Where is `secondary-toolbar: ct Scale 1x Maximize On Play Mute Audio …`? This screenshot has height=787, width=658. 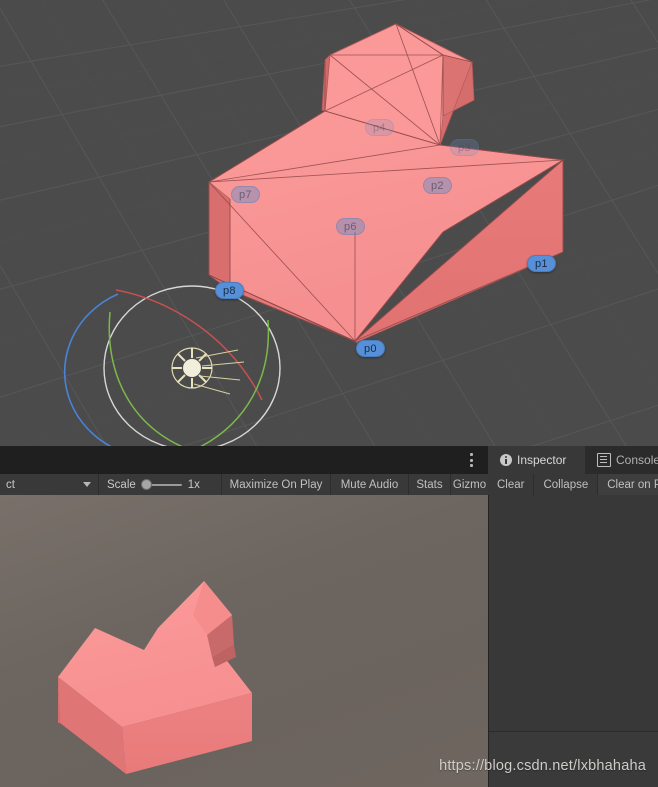 secondary-toolbar: ct Scale 1x Maximize On Play Mute Audio … is located at coordinates (329, 484).